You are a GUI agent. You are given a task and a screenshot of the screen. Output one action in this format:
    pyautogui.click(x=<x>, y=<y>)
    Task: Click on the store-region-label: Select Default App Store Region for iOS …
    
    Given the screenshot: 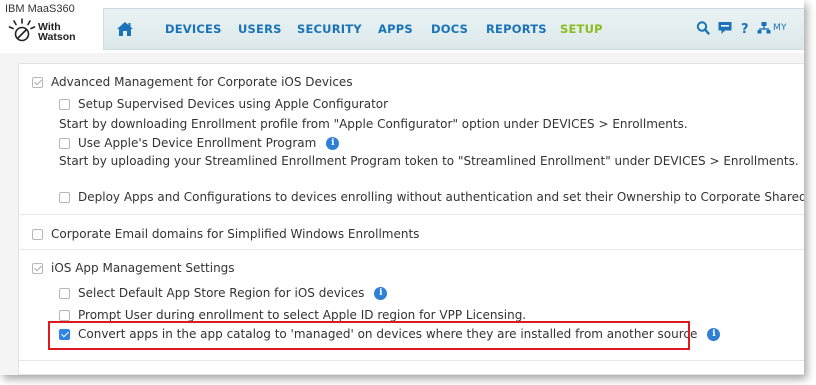 What is the action you would take?
    pyautogui.click(x=221, y=293)
    